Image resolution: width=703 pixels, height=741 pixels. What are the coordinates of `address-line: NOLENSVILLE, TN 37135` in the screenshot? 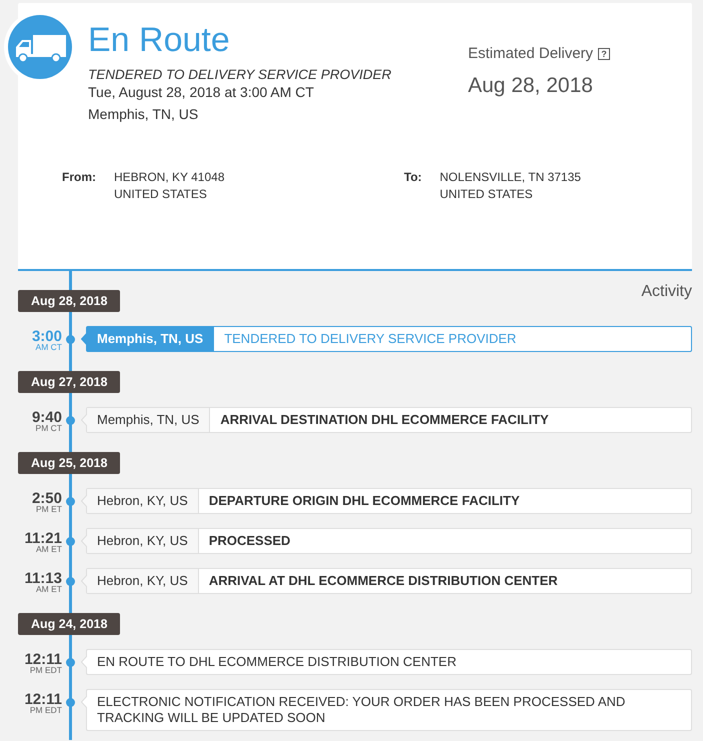 It's located at (510, 177).